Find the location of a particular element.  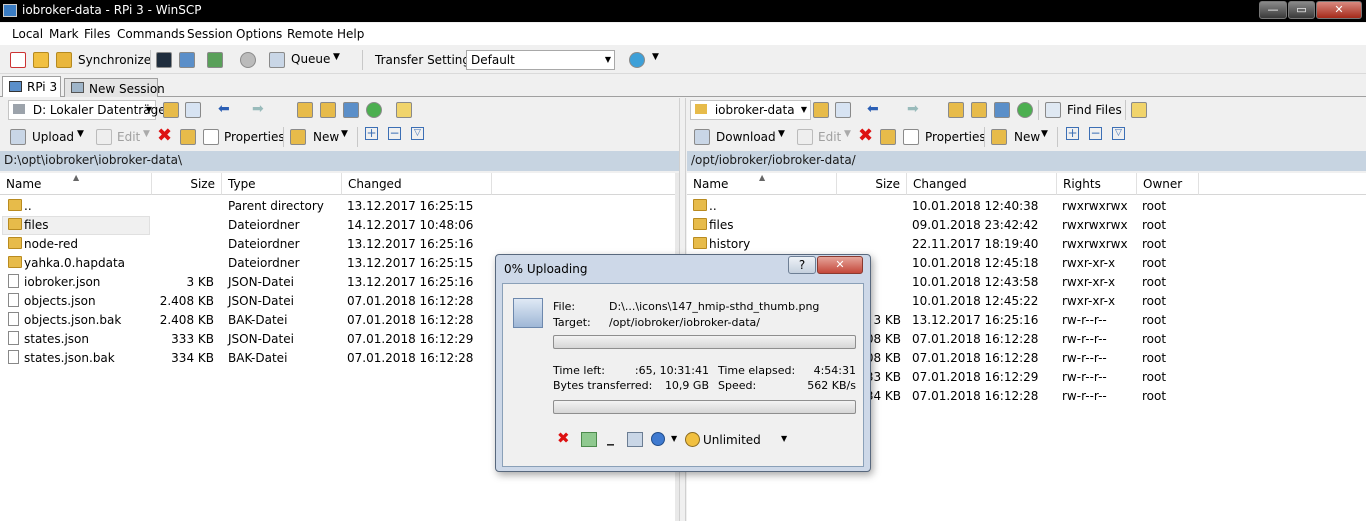

find-files-icon is located at coordinates (1053, 110).